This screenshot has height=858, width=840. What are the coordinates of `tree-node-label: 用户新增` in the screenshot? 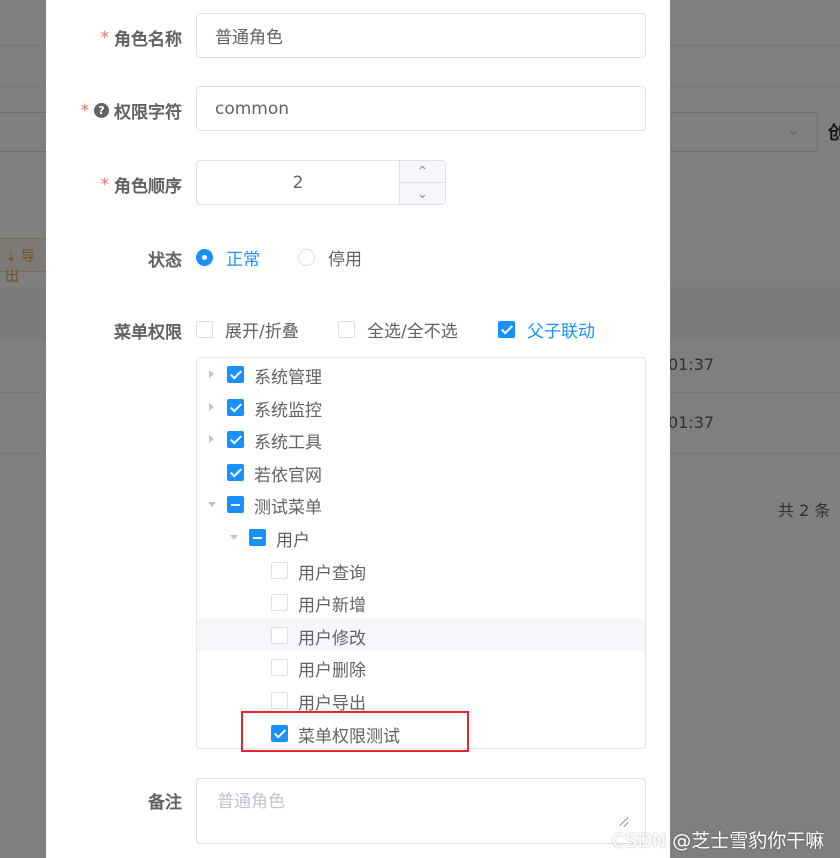 It's located at (332, 606).